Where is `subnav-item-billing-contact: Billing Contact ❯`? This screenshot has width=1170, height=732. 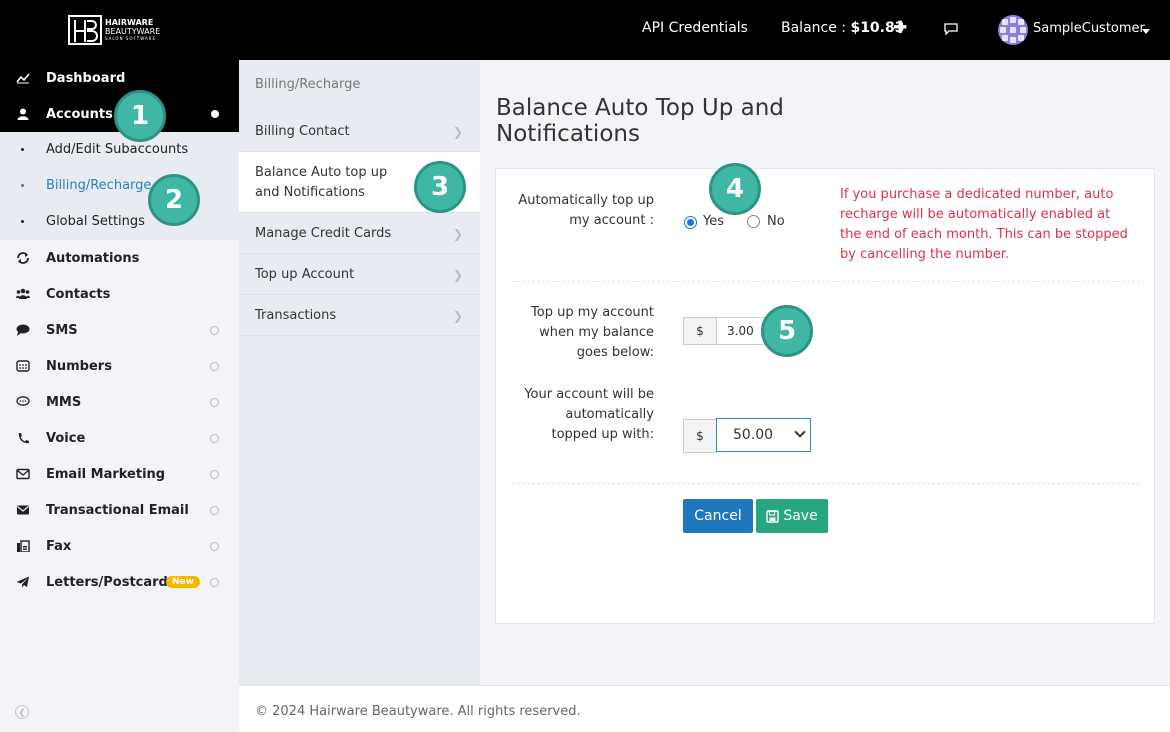 subnav-item-billing-contact: Billing Contact ❯ is located at coordinates (359, 131).